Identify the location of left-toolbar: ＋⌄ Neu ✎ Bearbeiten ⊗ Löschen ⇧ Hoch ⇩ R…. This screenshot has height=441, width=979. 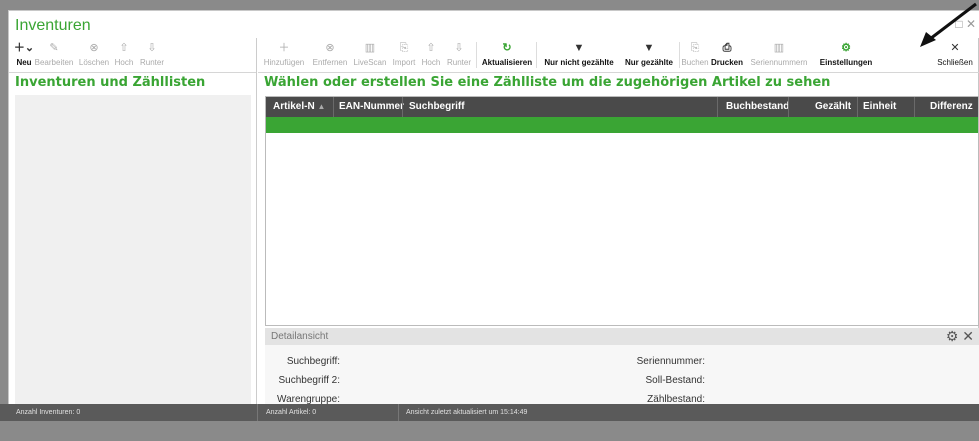
(132, 55).